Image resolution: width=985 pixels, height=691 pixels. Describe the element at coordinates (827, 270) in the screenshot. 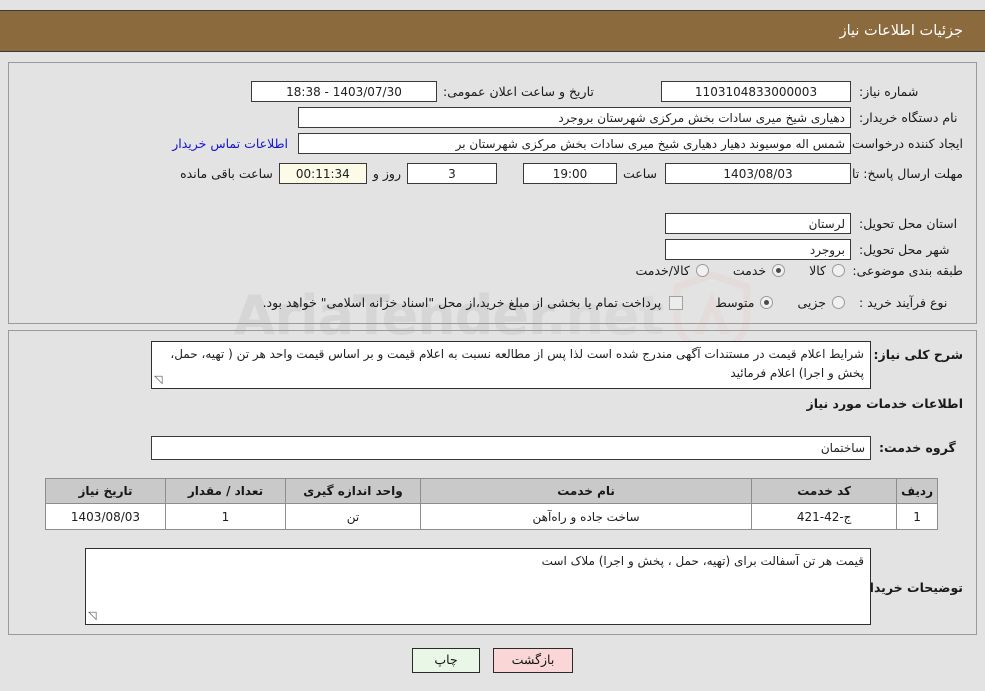

I see `category-option-kala: کالا` at that location.